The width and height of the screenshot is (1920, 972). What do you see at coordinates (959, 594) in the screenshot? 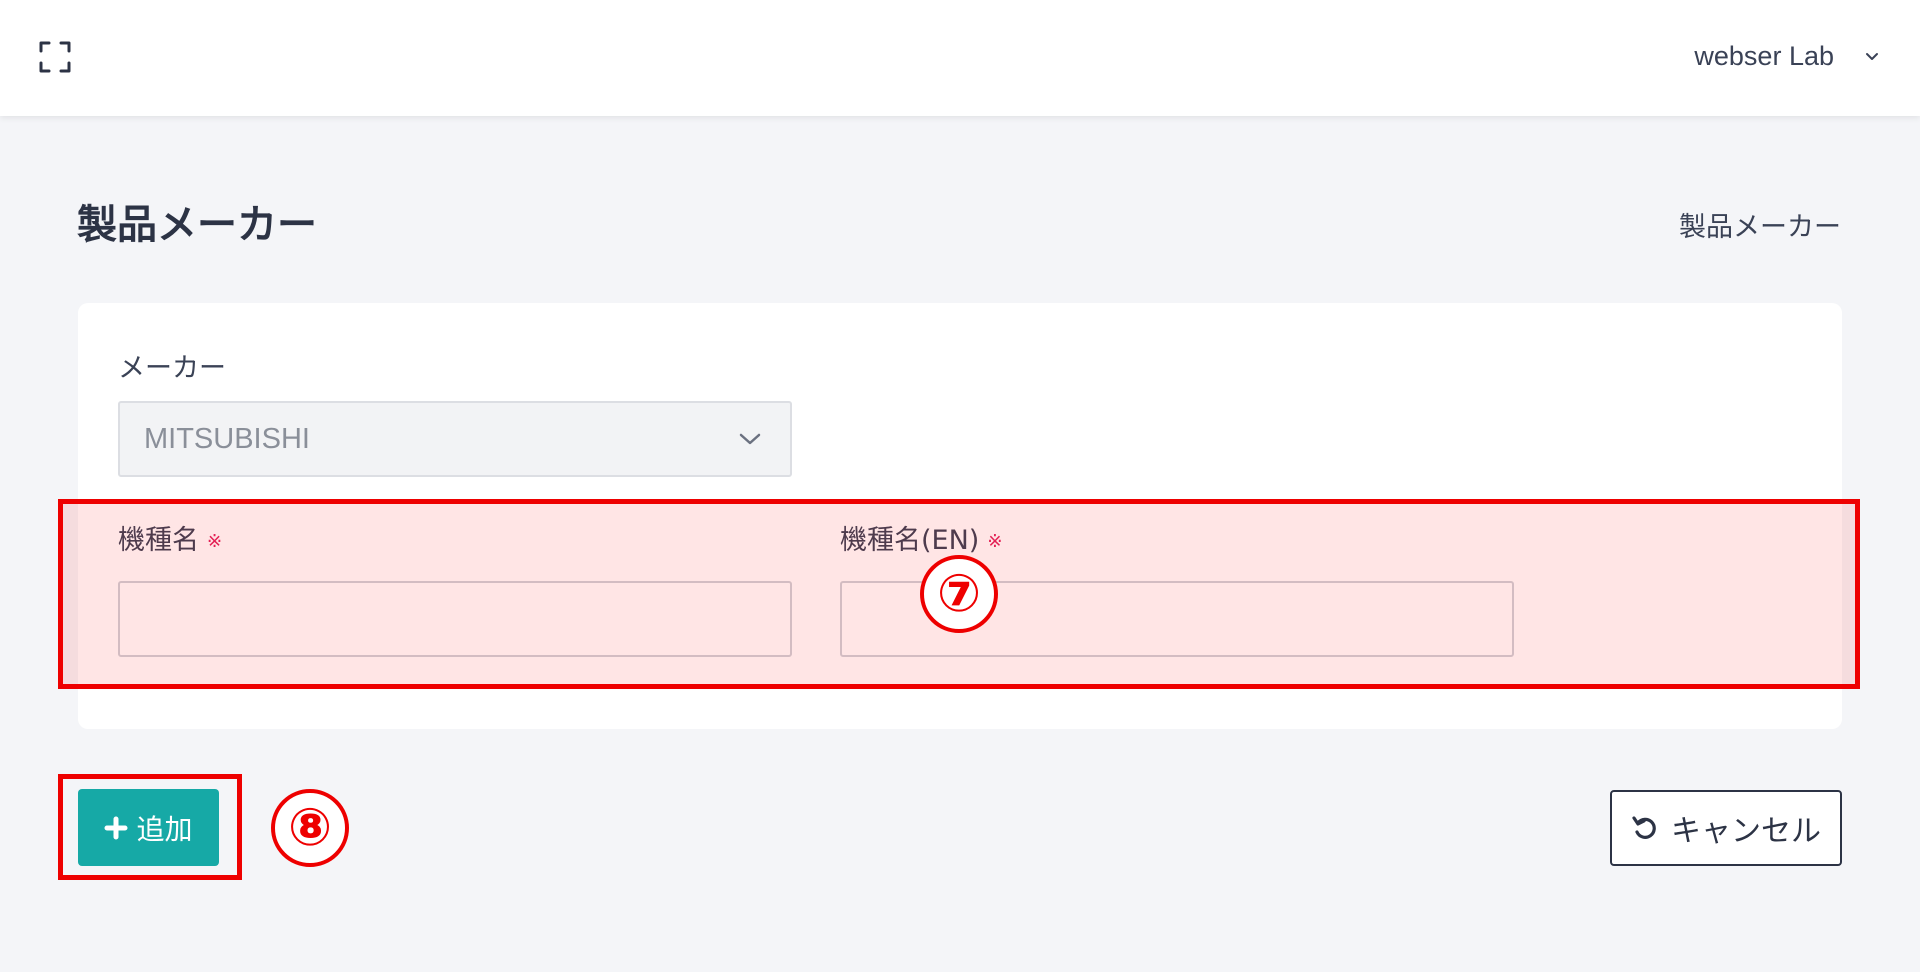
I see `annotation-marker-7: ⑦` at bounding box center [959, 594].